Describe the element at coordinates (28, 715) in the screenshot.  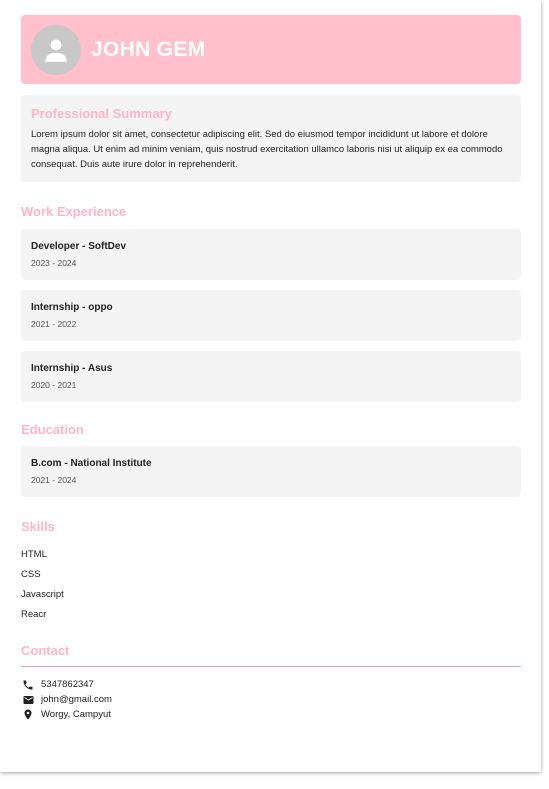
I see `location-icon` at that location.